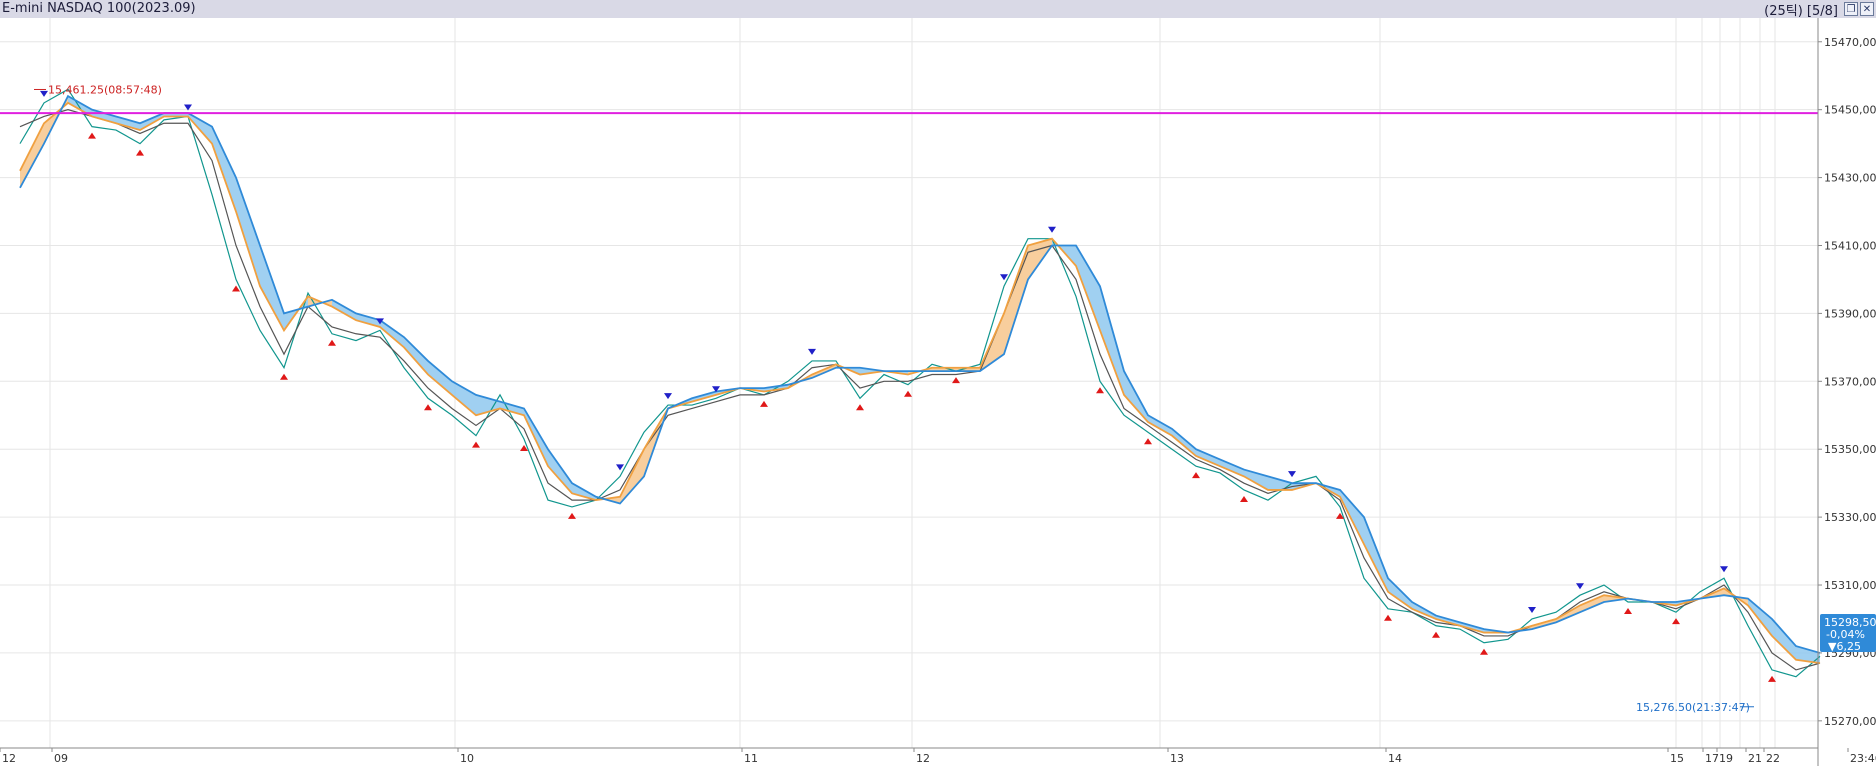 The width and height of the screenshot is (1876, 766). I want to click on x-tick-label: 15, so click(1677, 758).